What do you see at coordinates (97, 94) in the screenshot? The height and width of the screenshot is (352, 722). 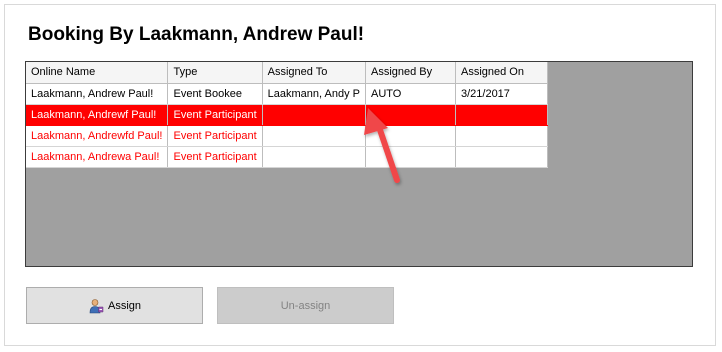 I see `cell-online-name: Laakmann, Andrew Paul!` at bounding box center [97, 94].